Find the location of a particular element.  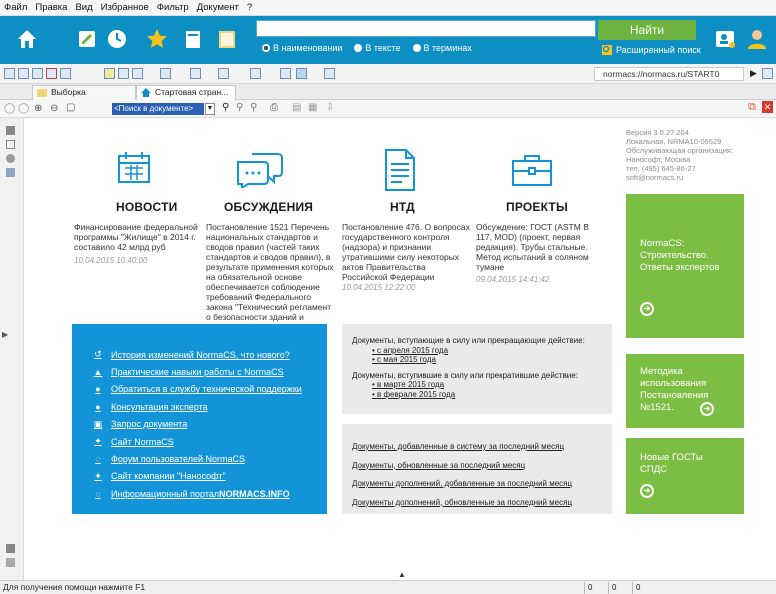

filter-icon is located at coordinates (195, 73).